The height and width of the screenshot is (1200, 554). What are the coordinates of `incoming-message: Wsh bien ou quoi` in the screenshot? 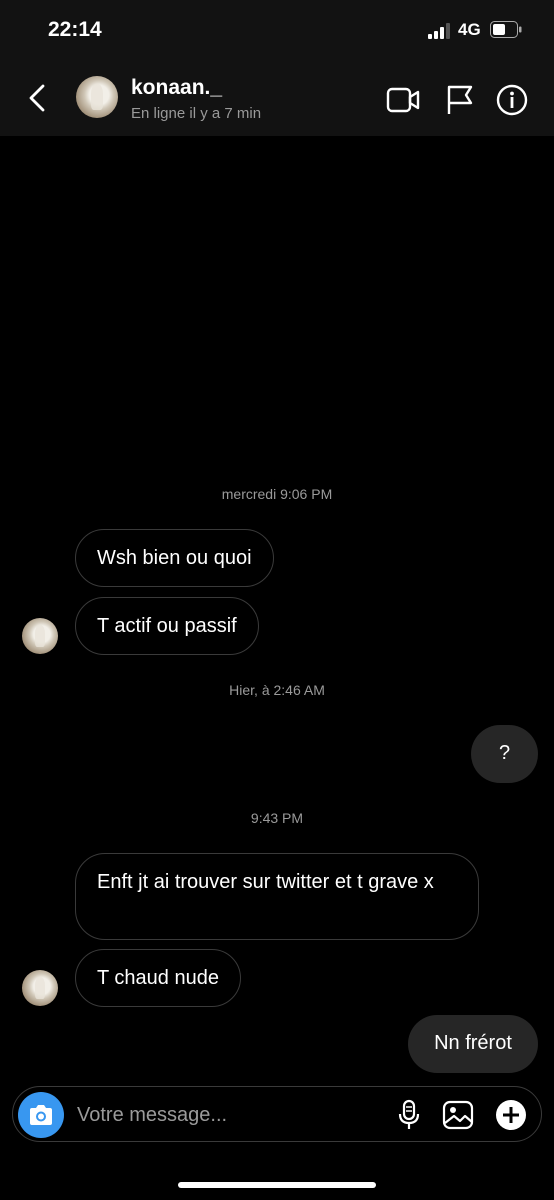 It's located at (174, 558).